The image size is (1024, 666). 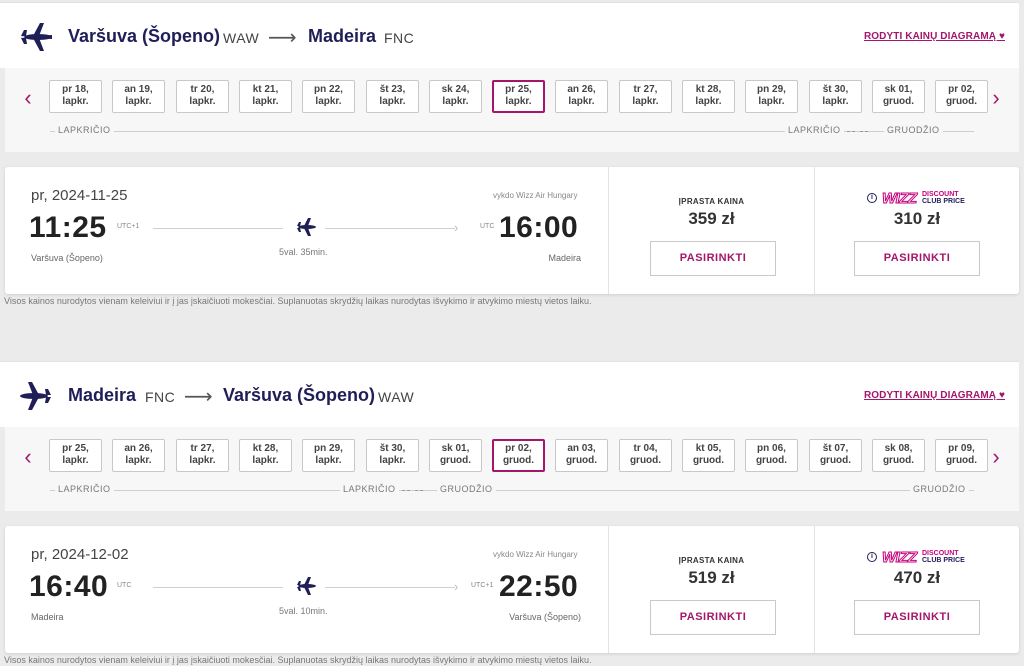 I want to click on date-option: št 23, lapkr., so click(x=392, y=96).